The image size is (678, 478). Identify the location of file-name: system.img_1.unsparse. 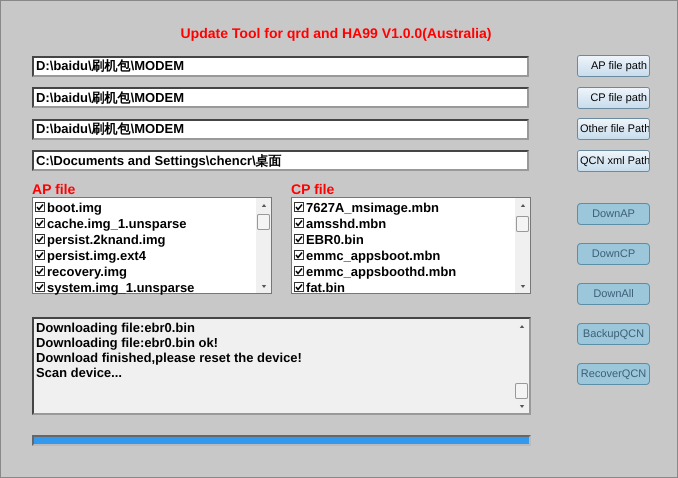
(120, 287).